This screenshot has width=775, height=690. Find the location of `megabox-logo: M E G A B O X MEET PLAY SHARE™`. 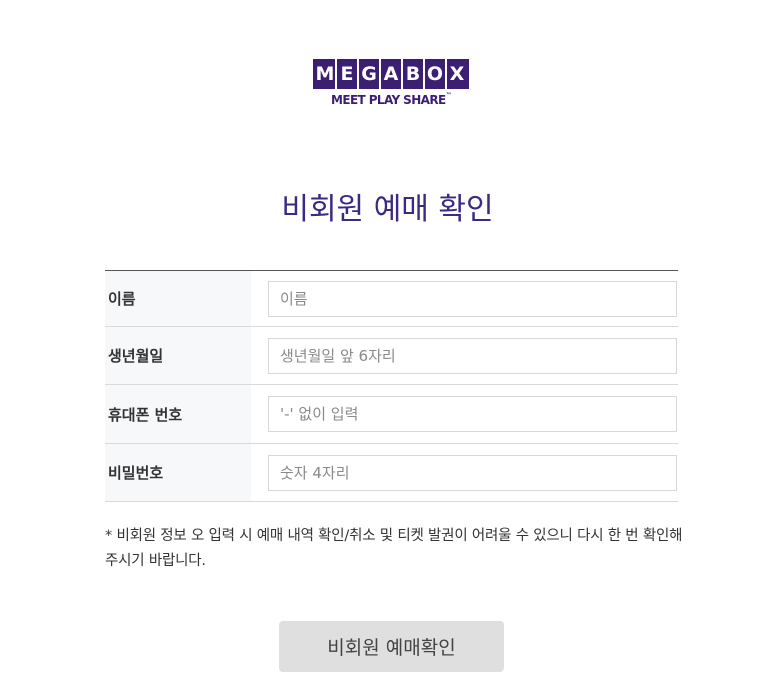

megabox-logo: M E G A B O X MEET PLAY SHARE™ is located at coordinates (391, 83).